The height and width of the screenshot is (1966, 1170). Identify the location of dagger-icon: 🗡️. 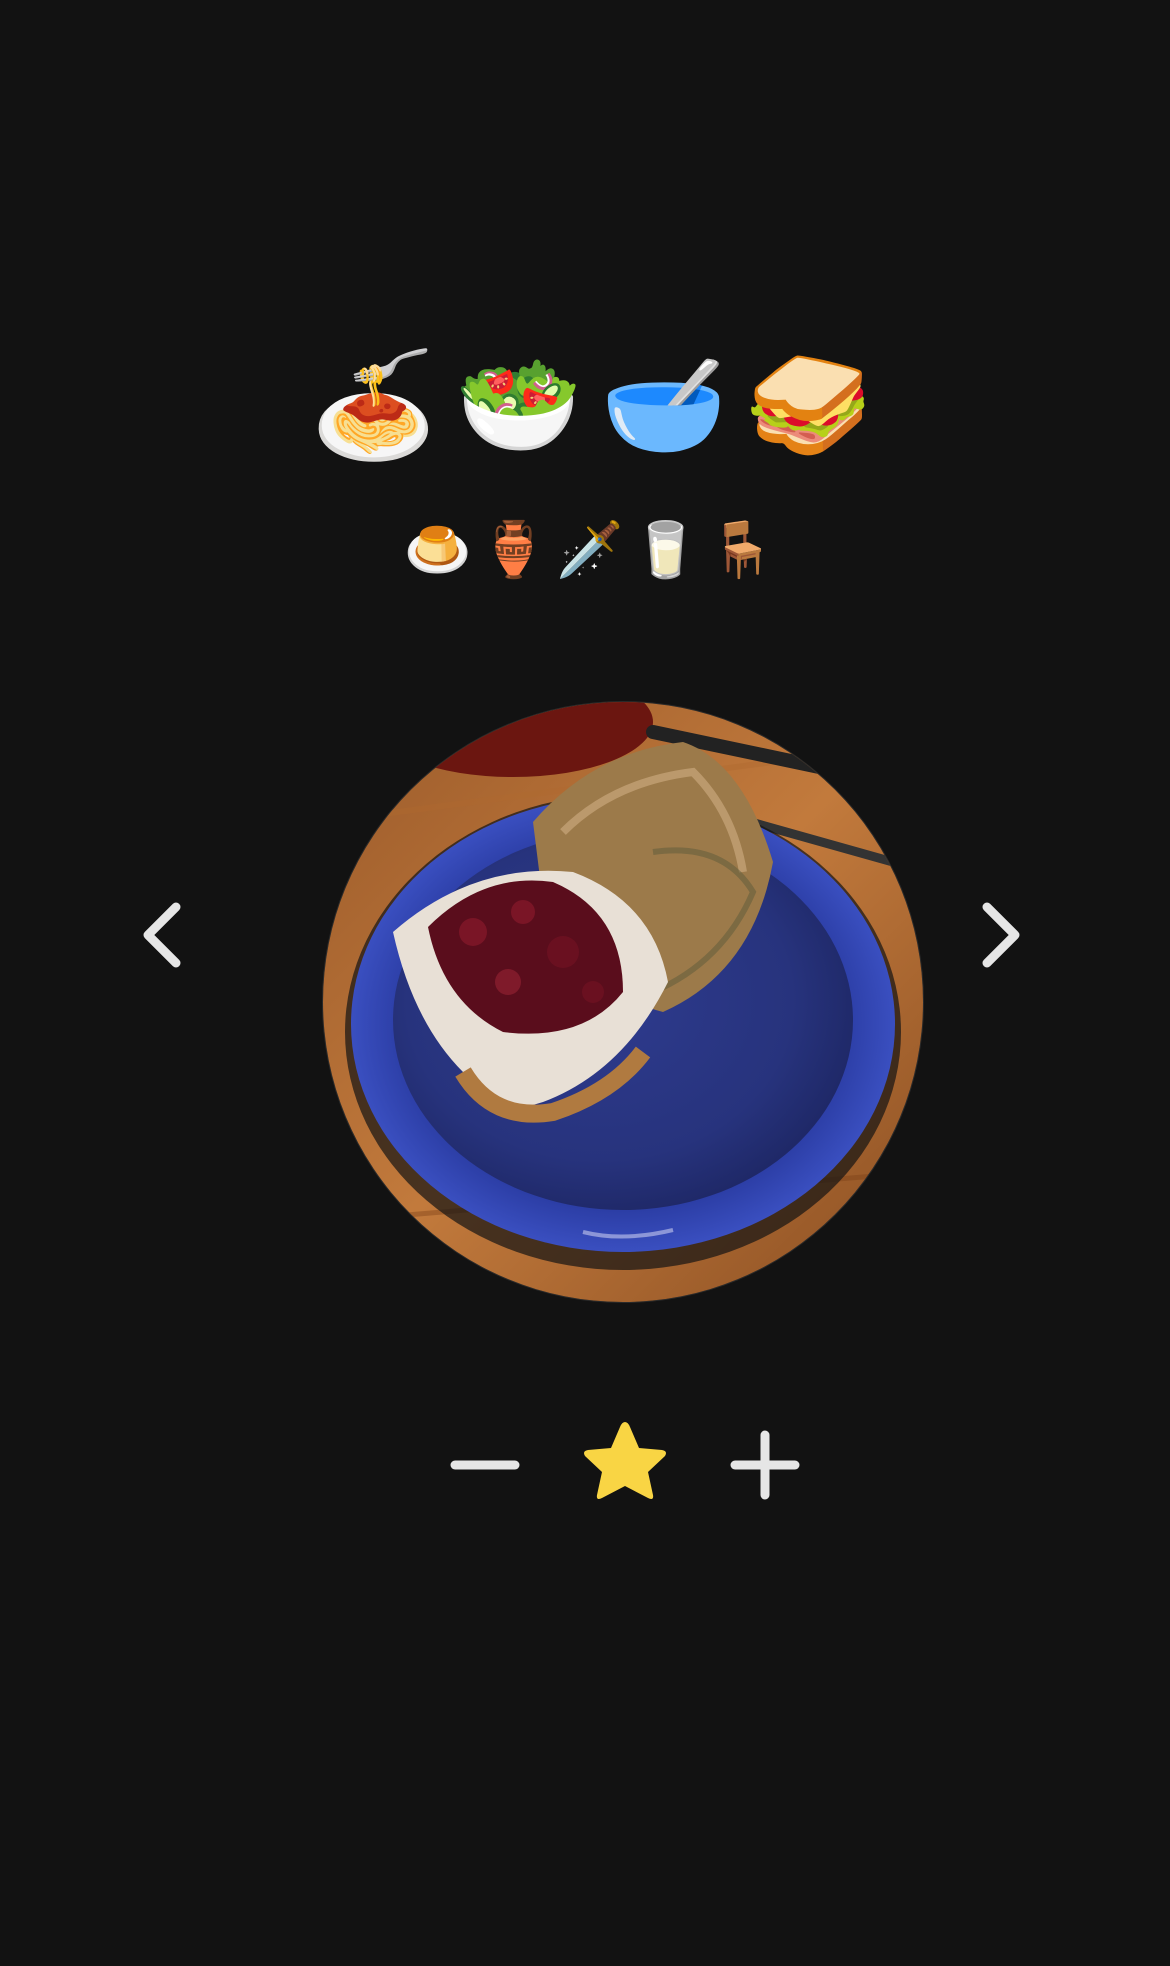
(589, 550).